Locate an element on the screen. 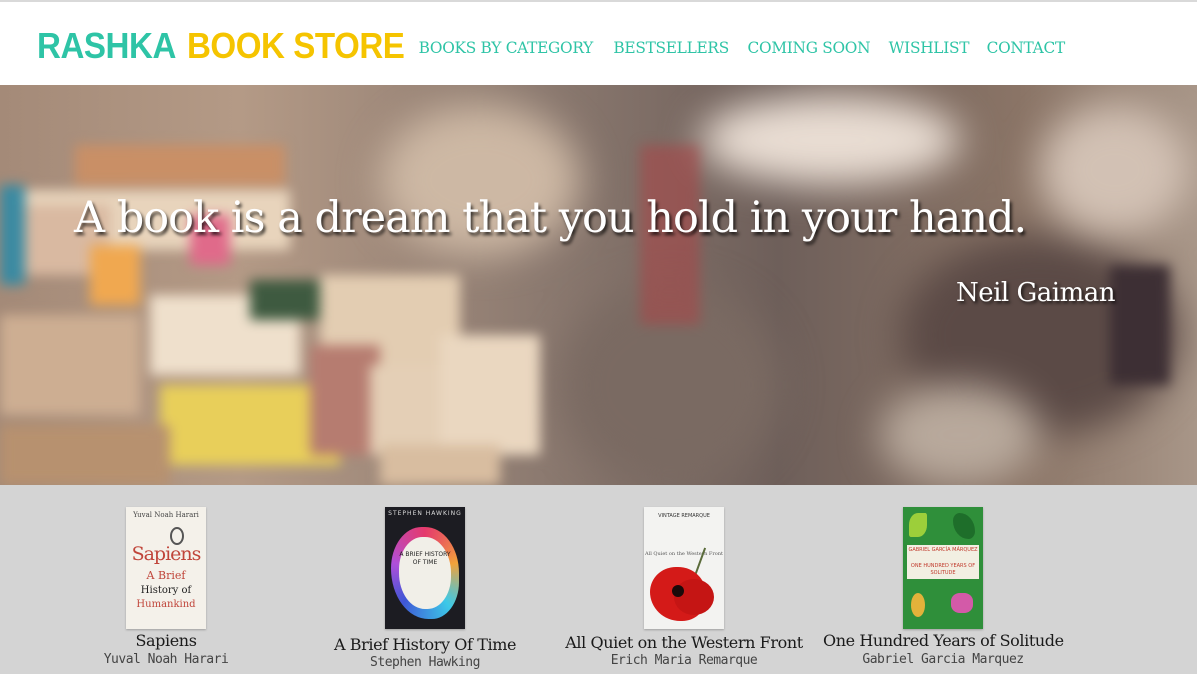 Image resolution: width=1197 pixels, height=674 pixels. logo-word-bookstore: BOOK STORE is located at coordinates (295, 45).